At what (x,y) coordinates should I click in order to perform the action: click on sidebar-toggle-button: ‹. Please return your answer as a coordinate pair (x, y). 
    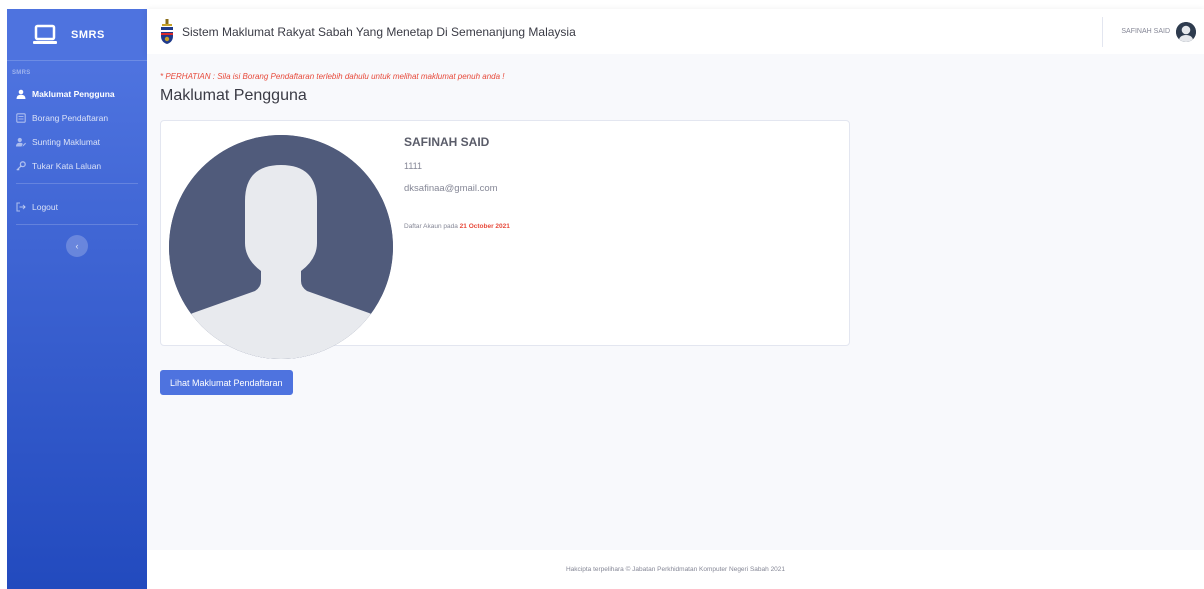
    Looking at the image, I should click on (77, 246).